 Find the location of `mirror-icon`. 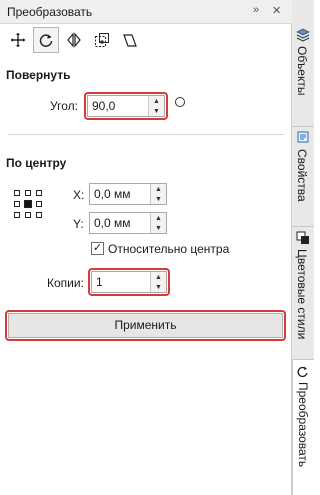

mirror-icon is located at coordinates (74, 40).